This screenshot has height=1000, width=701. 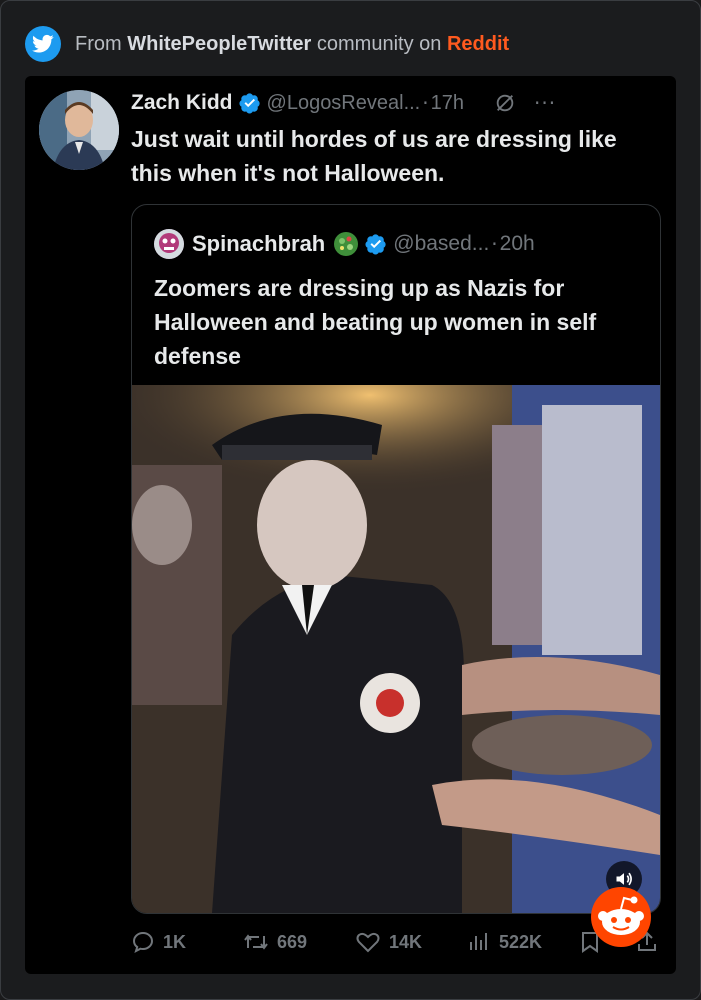 I want to click on platform-link: Reddit, so click(x=478, y=44).